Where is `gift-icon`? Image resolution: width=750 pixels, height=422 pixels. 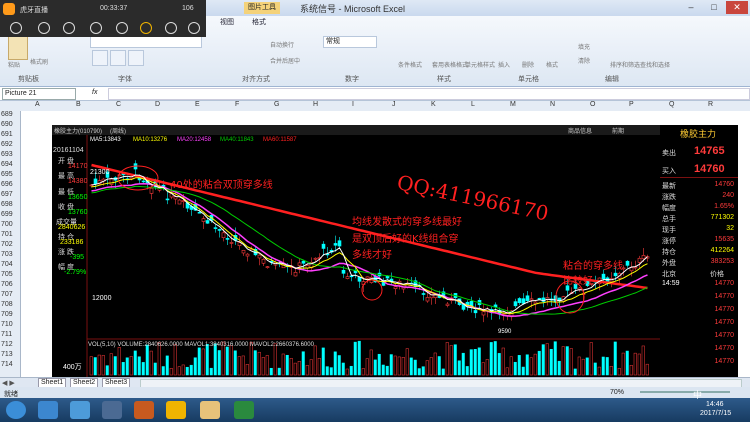
gift-icon is located at coordinates (69, 28).